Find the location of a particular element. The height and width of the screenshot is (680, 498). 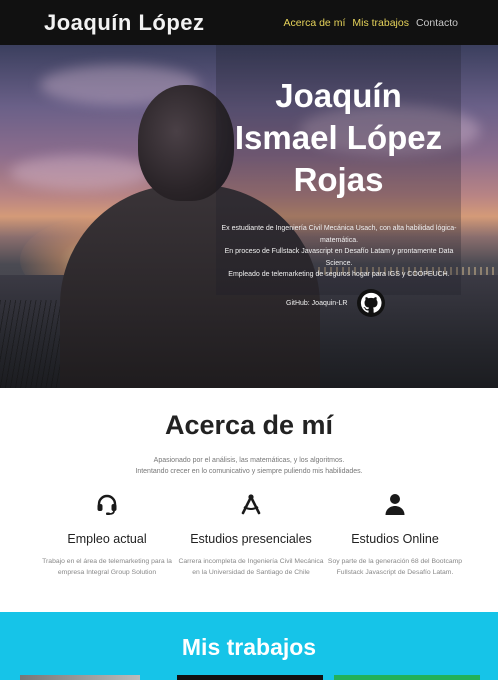

about-title: Acerca de mí is located at coordinates (249, 425).